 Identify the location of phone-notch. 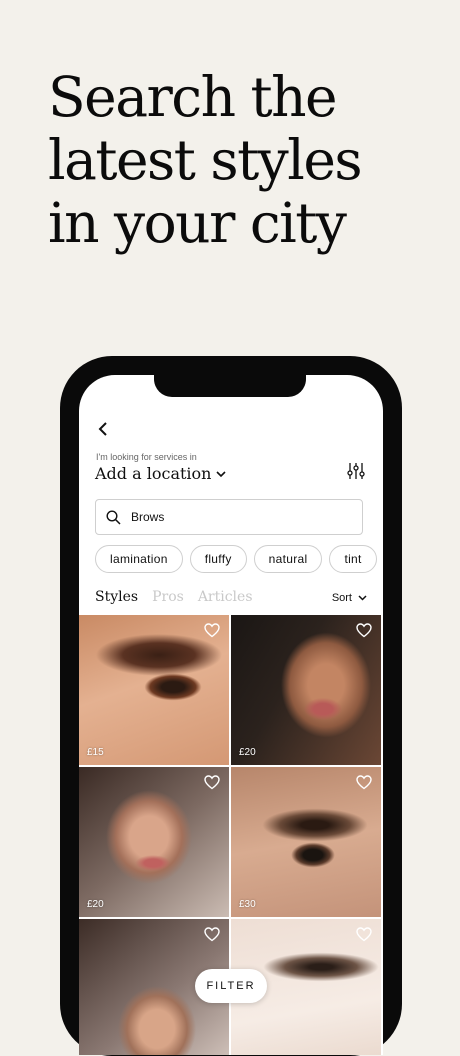
(230, 386).